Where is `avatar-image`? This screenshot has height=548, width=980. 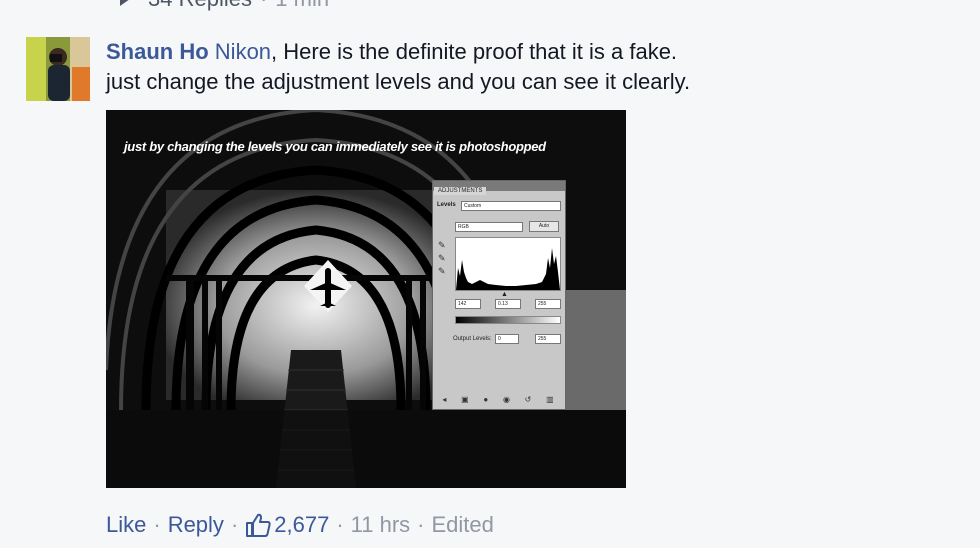
avatar-image is located at coordinates (58, 69).